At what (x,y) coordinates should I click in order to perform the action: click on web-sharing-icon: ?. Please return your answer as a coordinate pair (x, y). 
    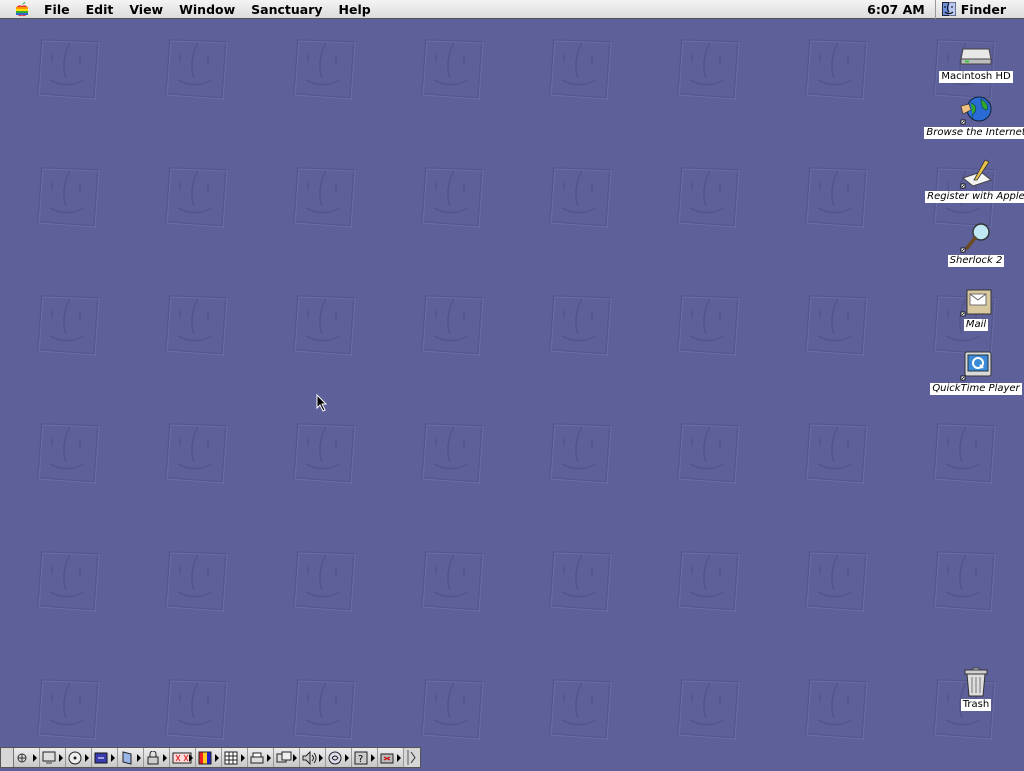
    Looking at the image, I should click on (365, 757).